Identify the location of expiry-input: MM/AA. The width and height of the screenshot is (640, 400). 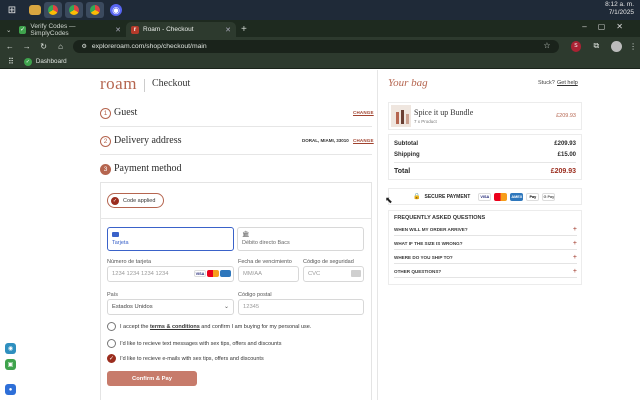
(268, 274).